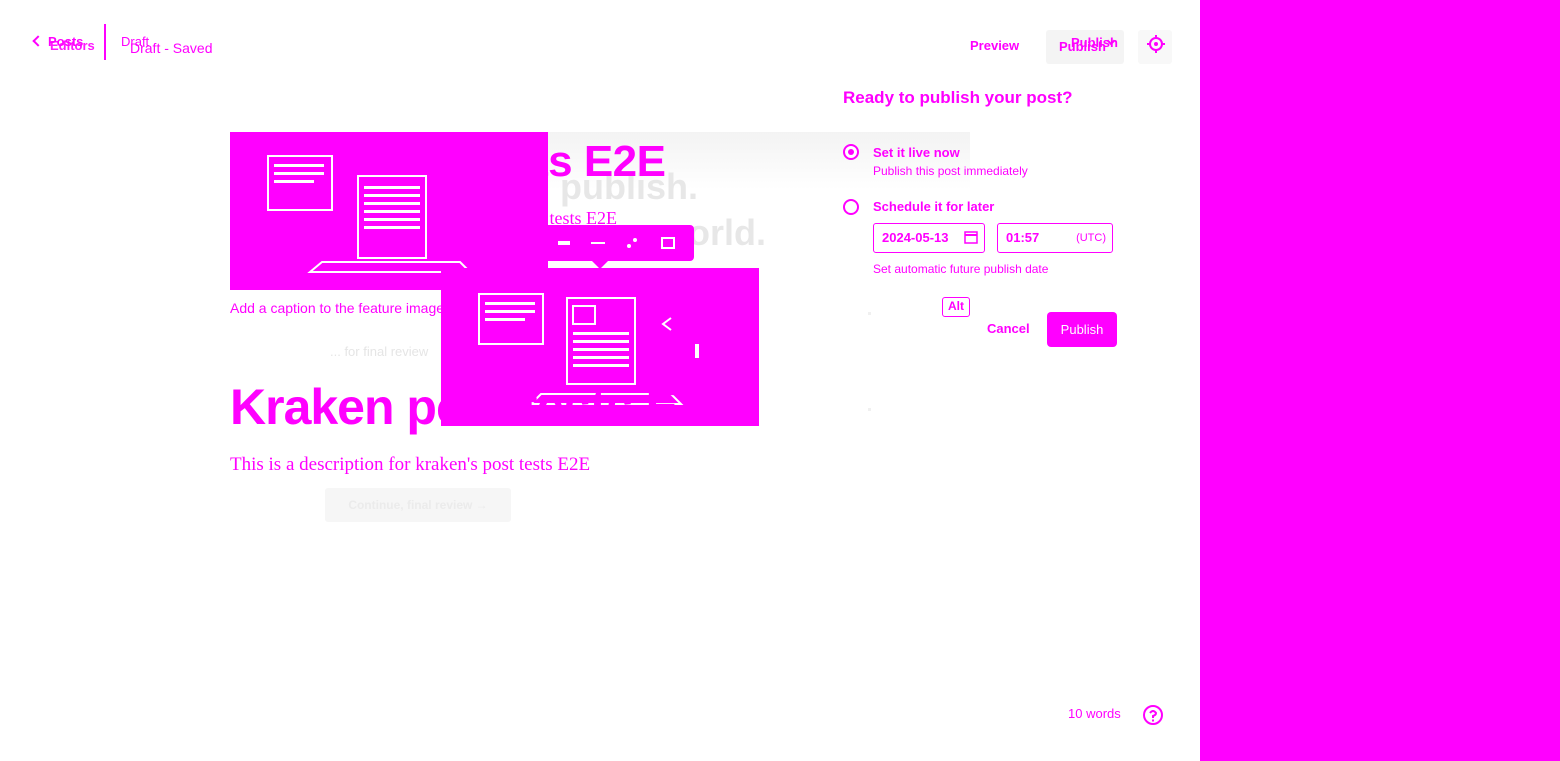 The height and width of the screenshot is (761, 1560). What do you see at coordinates (851, 207) in the screenshot?
I see `radio-schedule-later` at bounding box center [851, 207].